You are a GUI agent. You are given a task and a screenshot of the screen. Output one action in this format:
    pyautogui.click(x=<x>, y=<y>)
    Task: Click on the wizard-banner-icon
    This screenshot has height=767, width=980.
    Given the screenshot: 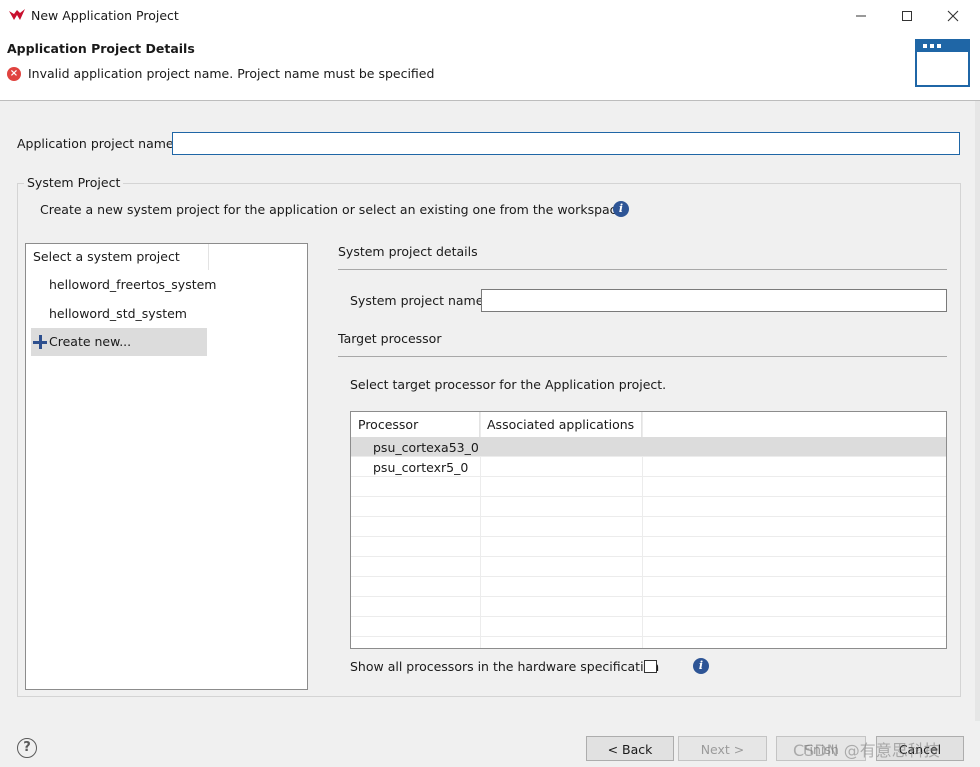 What is the action you would take?
    pyautogui.click(x=942, y=63)
    